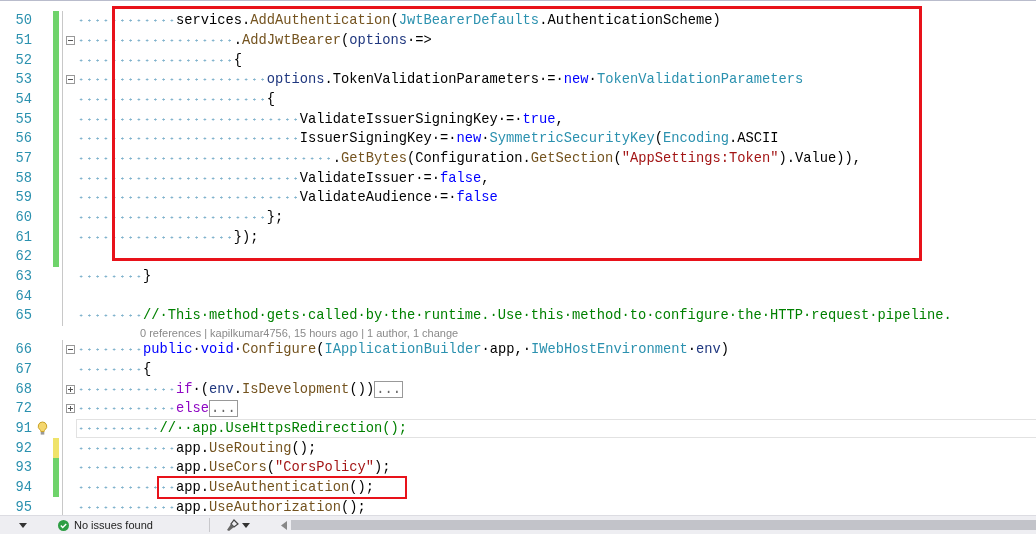  I want to click on codelens-info: 0 references | kapilkumar4756, 15 hours ago | 1 author, 1 change, so click(299, 332).